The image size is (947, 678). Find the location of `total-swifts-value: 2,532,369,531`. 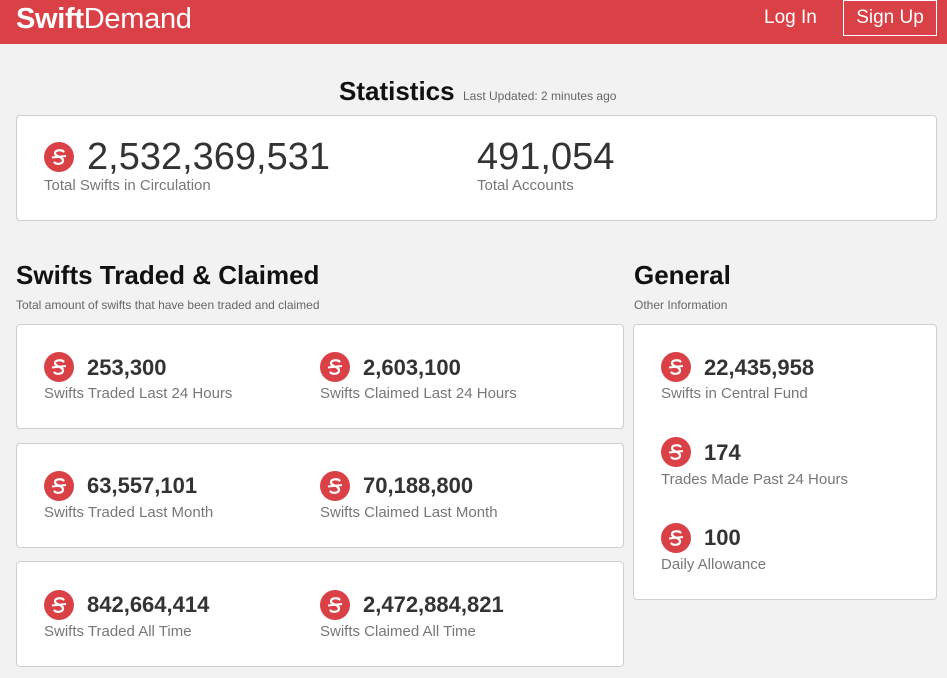

total-swifts-value: 2,532,369,531 is located at coordinates (209, 157).